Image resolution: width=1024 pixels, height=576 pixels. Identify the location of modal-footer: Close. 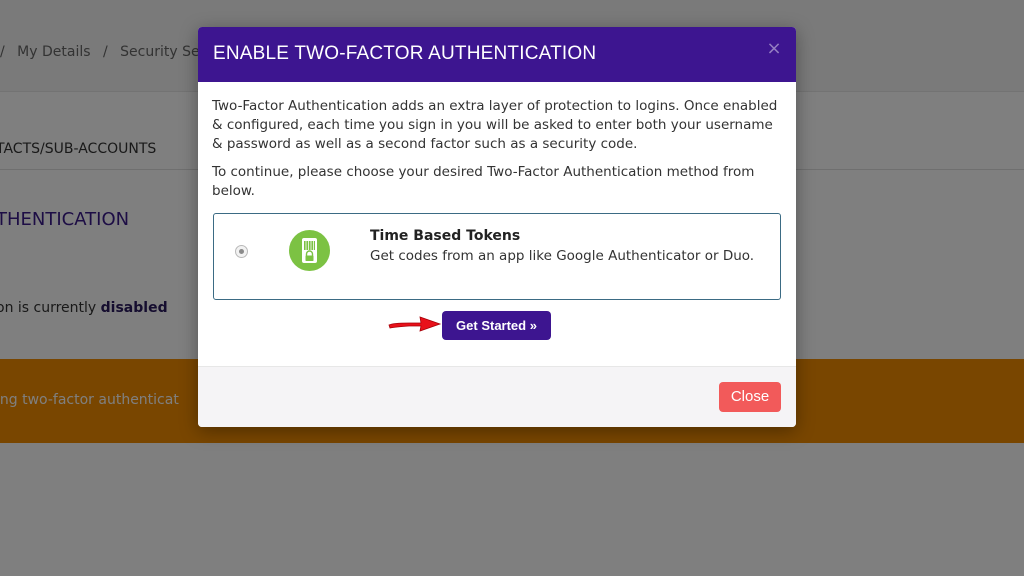
(497, 396).